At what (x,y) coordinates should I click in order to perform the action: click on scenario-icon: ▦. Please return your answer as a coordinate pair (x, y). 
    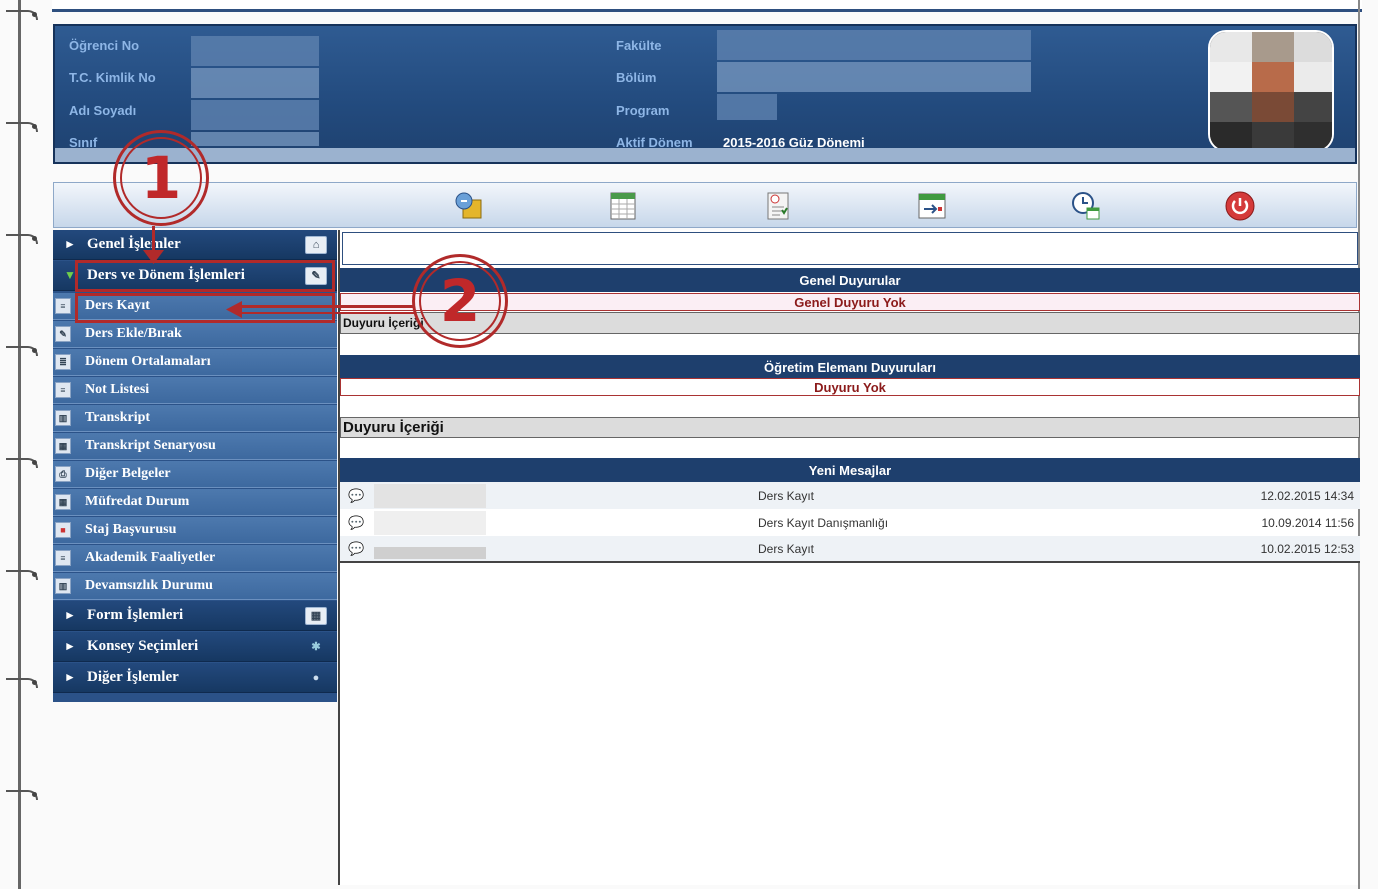
    Looking at the image, I should click on (63, 446).